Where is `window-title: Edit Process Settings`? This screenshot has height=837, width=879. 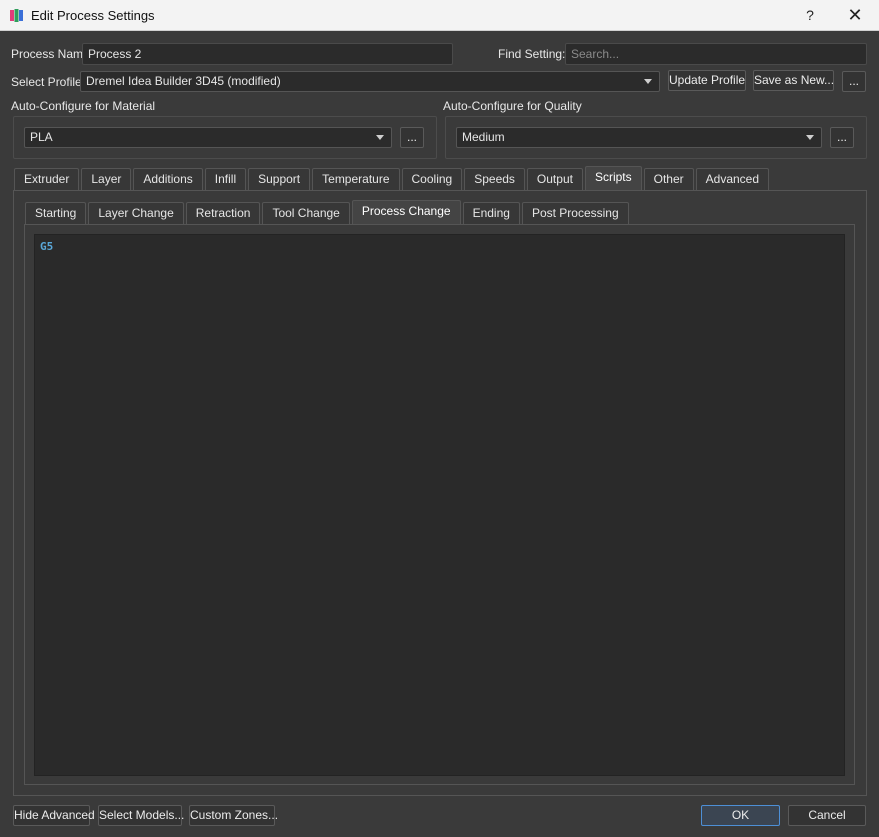 window-title: Edit Process Settings is located at coordinates (93, 15).